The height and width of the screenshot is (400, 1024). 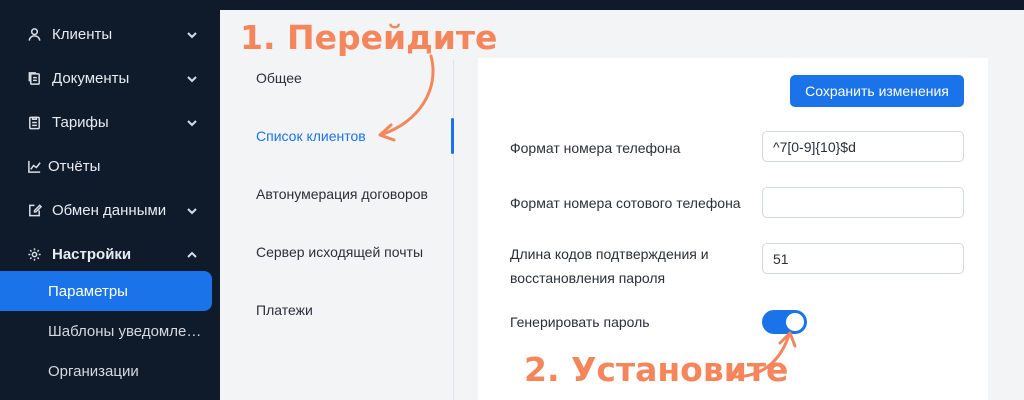 What do you see at coordinates (106, 291) in the screenshot?
I see `sidebar-subitem-parameters: Параметры` at bounding box center [106, 291].